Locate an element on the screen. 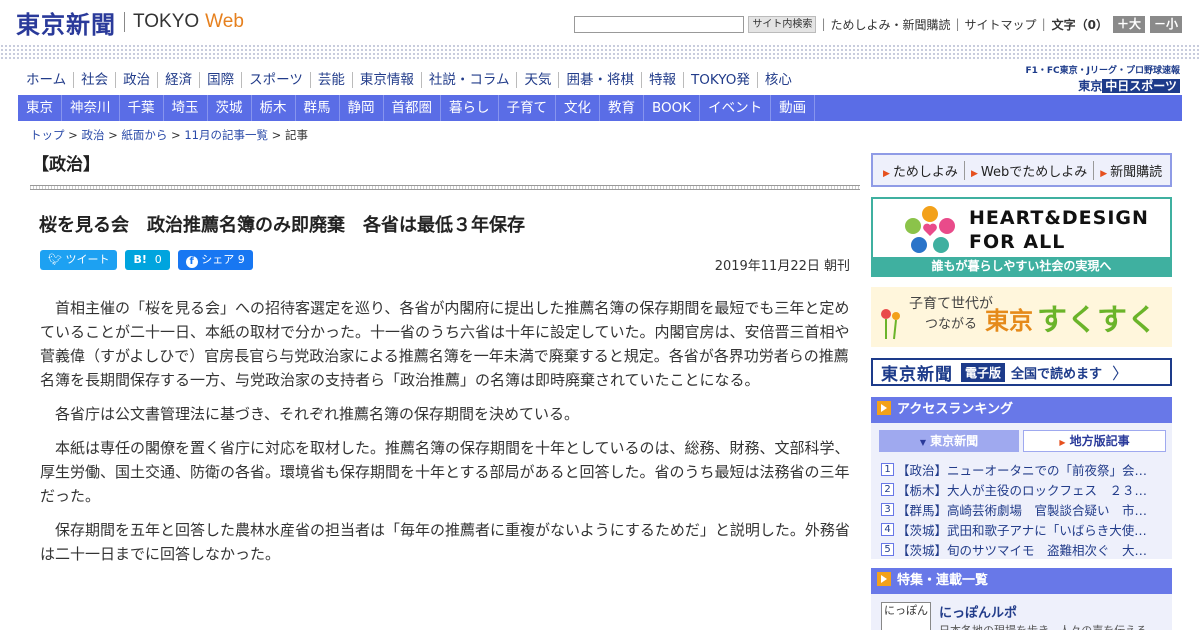  regional-nav-item: BOOK is located at coordinates (672, 108).